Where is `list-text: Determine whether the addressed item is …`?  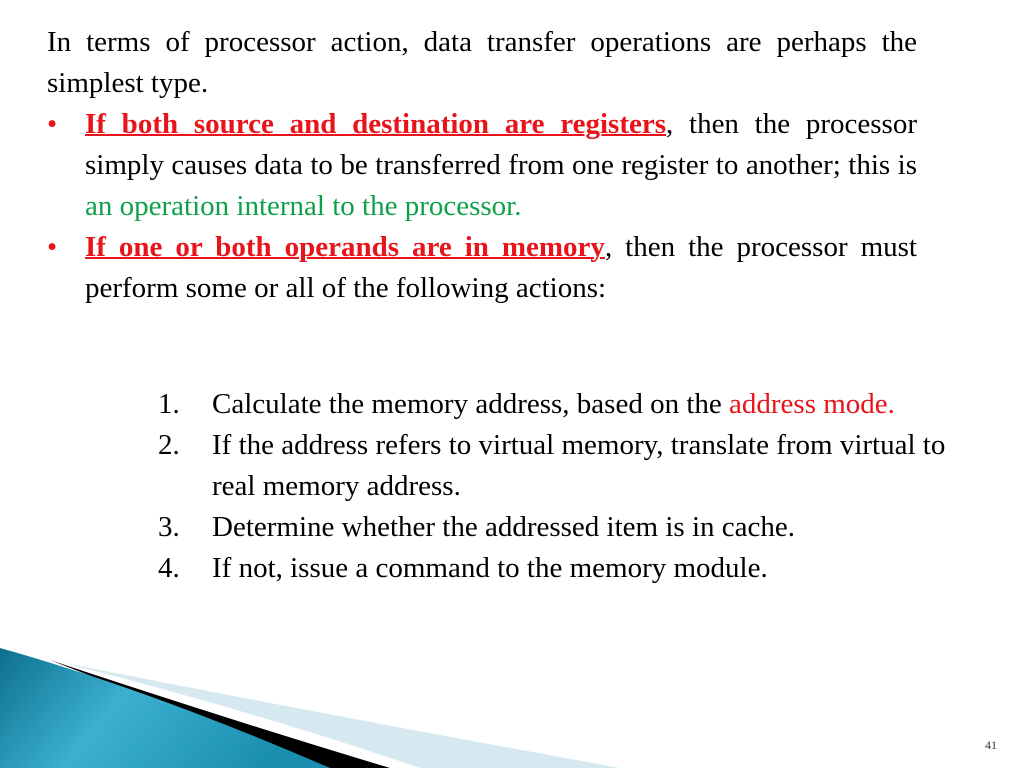 list-text: Determine whether the addressed item is … is located at coordinates (503, 527).